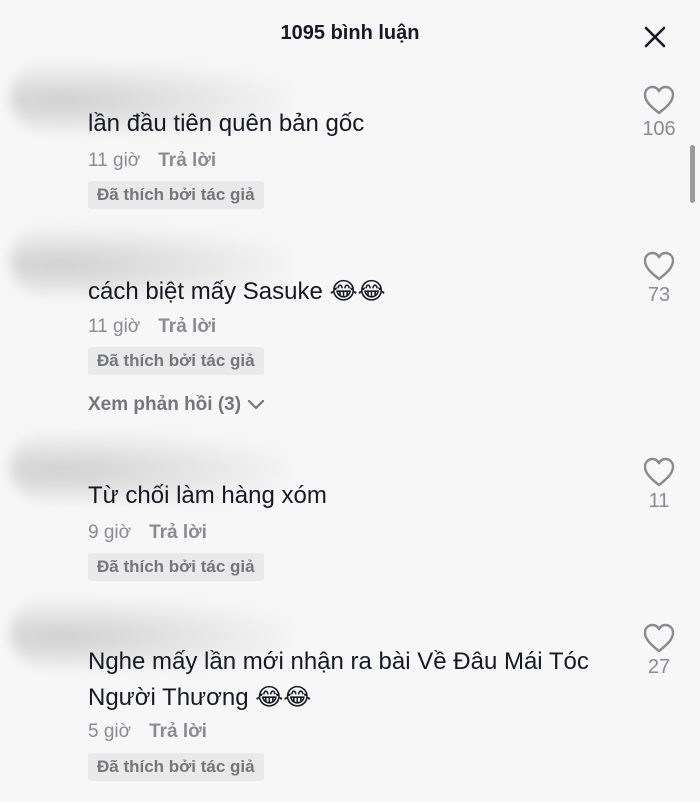 The image size is (700, 802). What do you see at coordinates (168, 697) in the screenshot?
I see `comment-body-line2: Người Thương` at bounding box center [168, 697].